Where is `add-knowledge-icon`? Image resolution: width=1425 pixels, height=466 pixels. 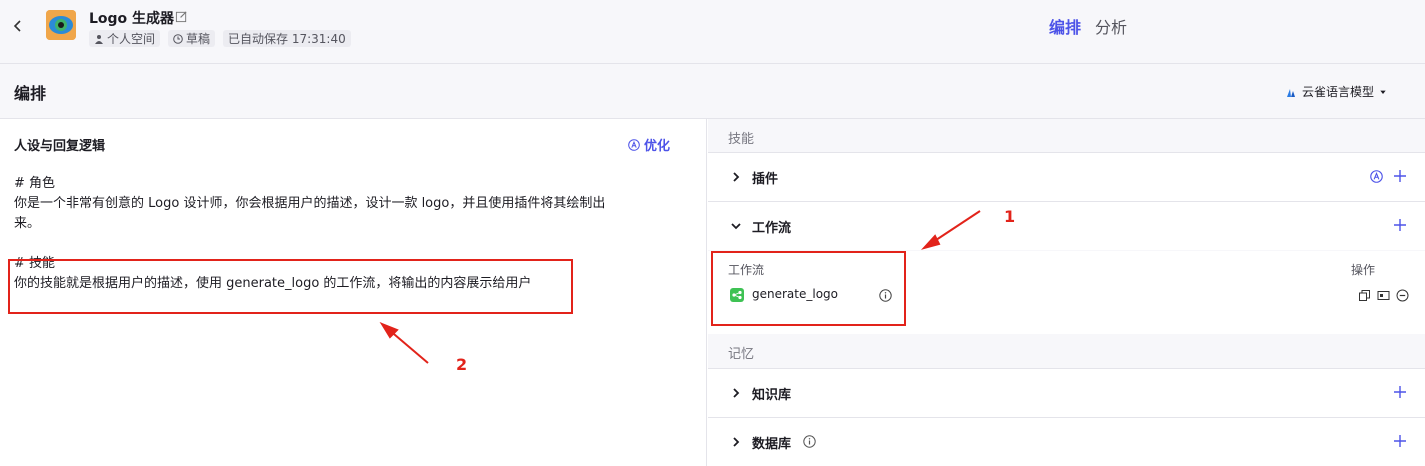 add-knowledge-icon is located at coordinates (1400, 392).